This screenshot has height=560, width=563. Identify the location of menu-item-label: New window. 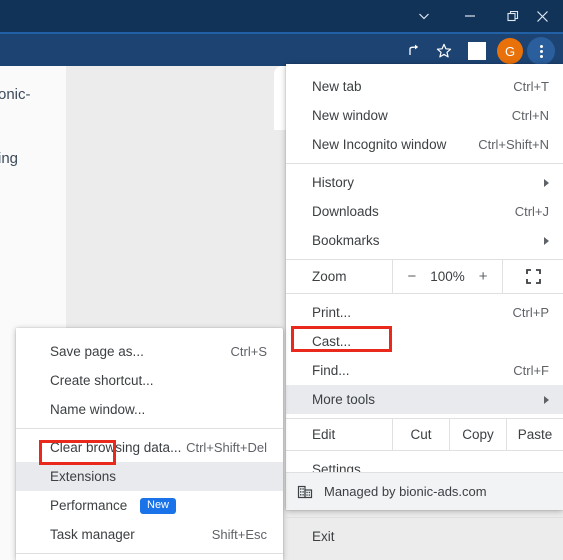
(350, 115).